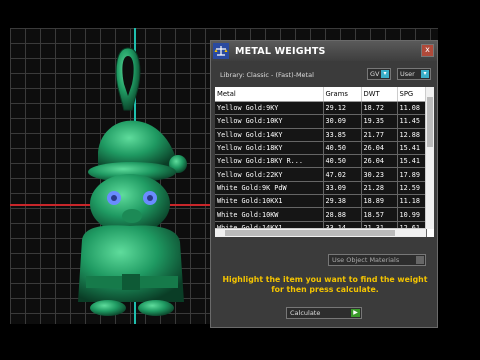  I want to click on user-dropdown: User ▾, so click(414, 74).